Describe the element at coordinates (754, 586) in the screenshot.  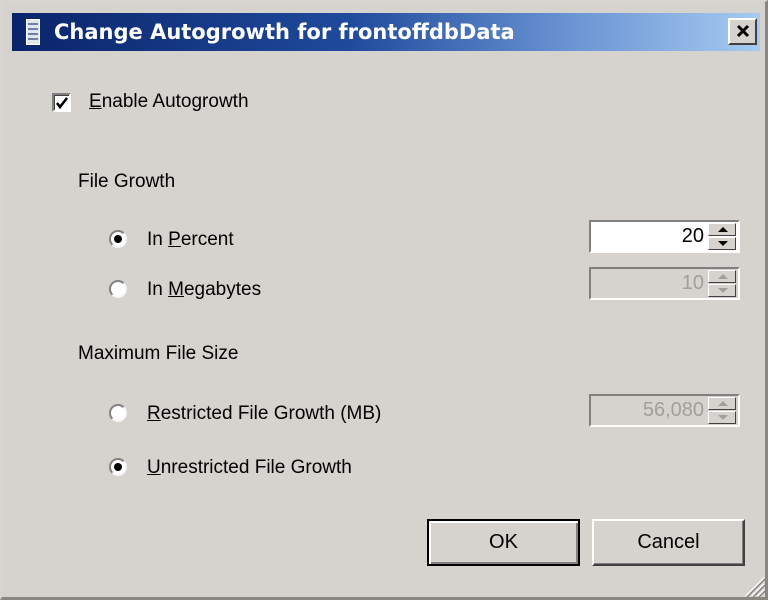
I see `resize-grip-icon` at that location.